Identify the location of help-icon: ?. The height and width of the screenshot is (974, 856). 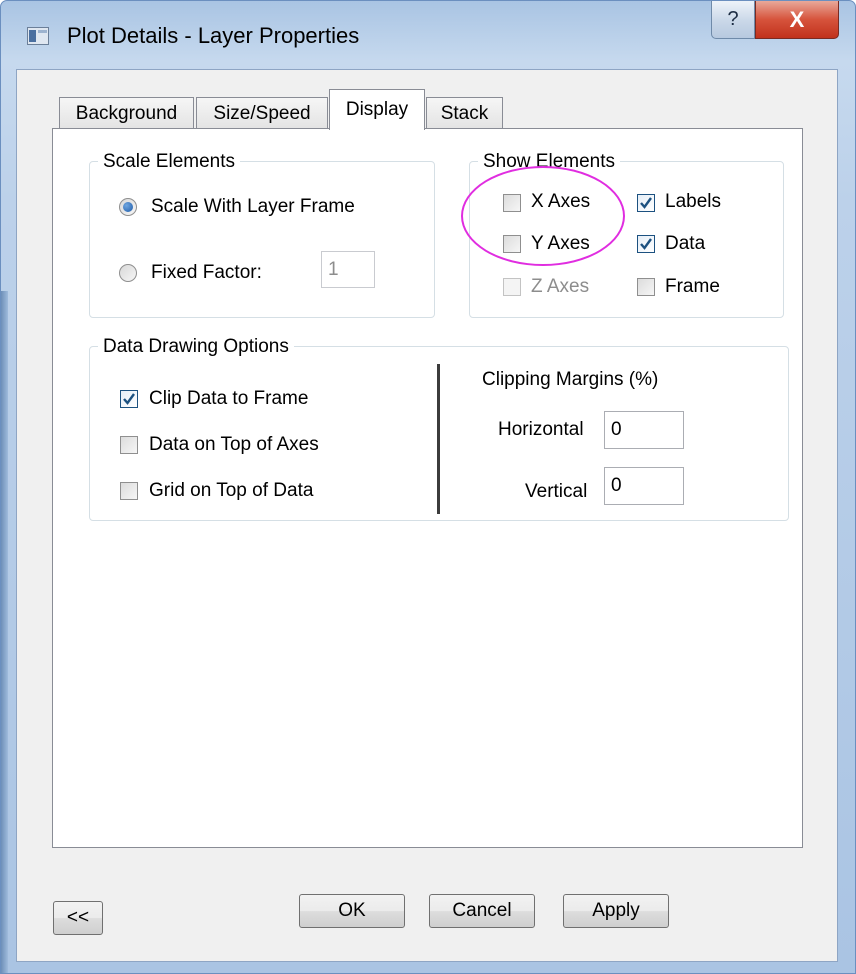
(733, 19).